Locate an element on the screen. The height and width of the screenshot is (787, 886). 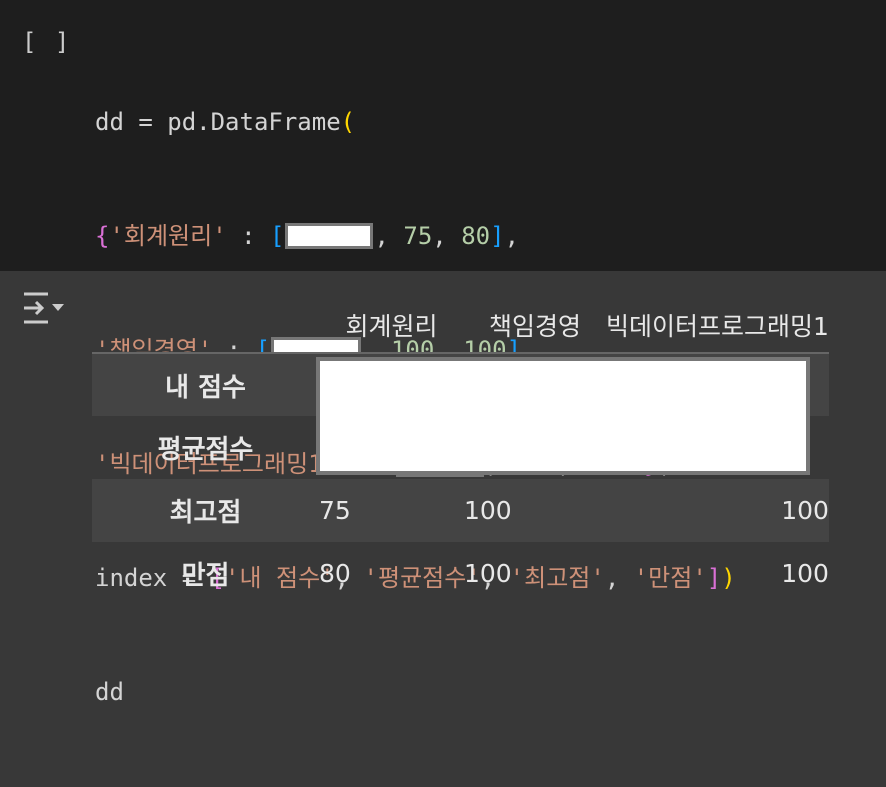
table-cell: 80 is located at coordinates (335, 573).